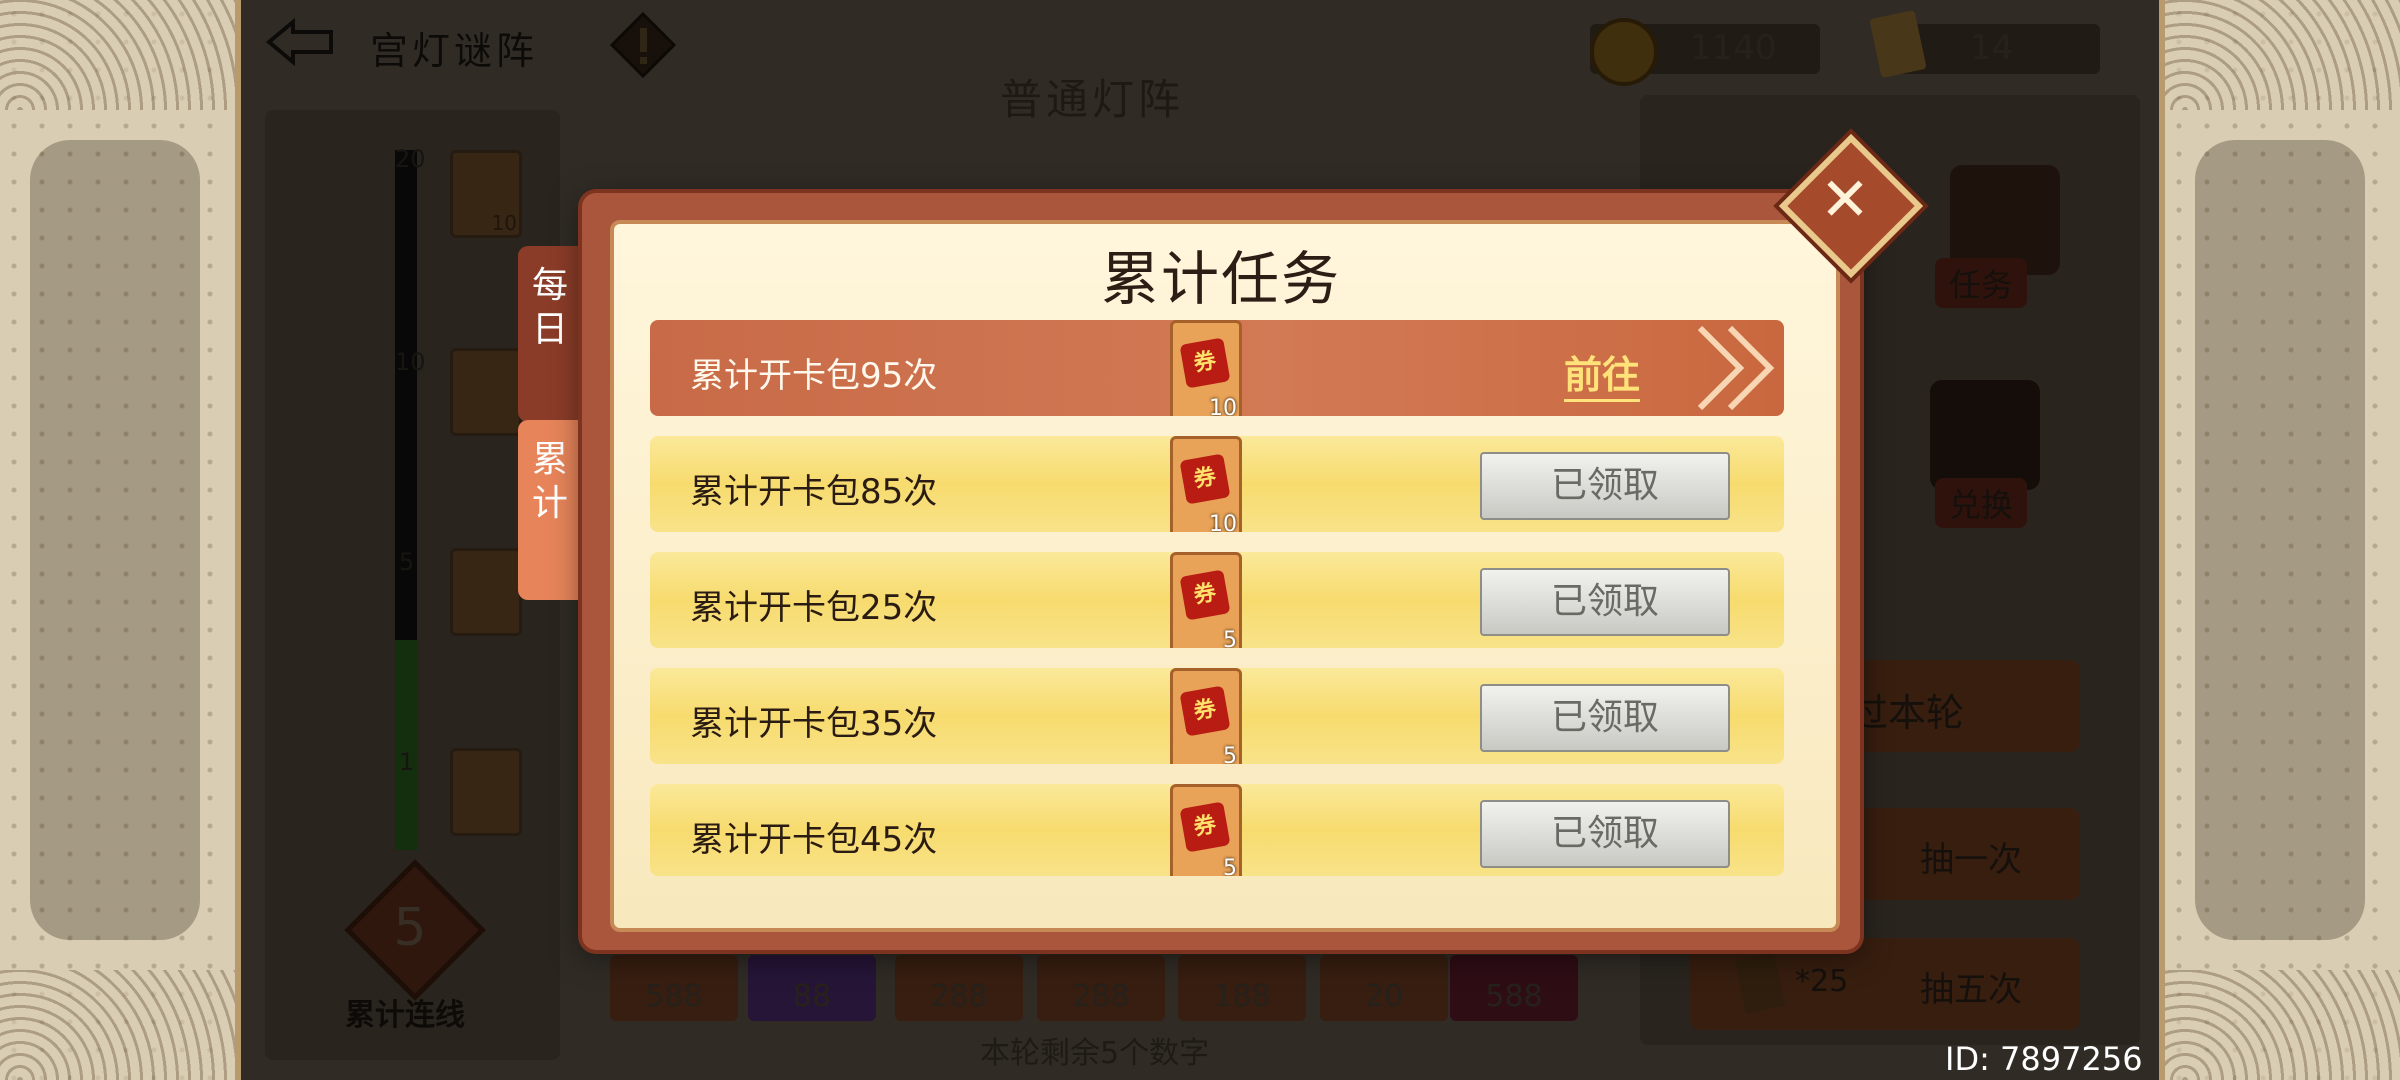 This screenshot has width=2400, height=1080. What do you see at coordinates (1736, 368) in the screenshot?
I see `chevron-right-icon` at bounding box center [1736, 368].